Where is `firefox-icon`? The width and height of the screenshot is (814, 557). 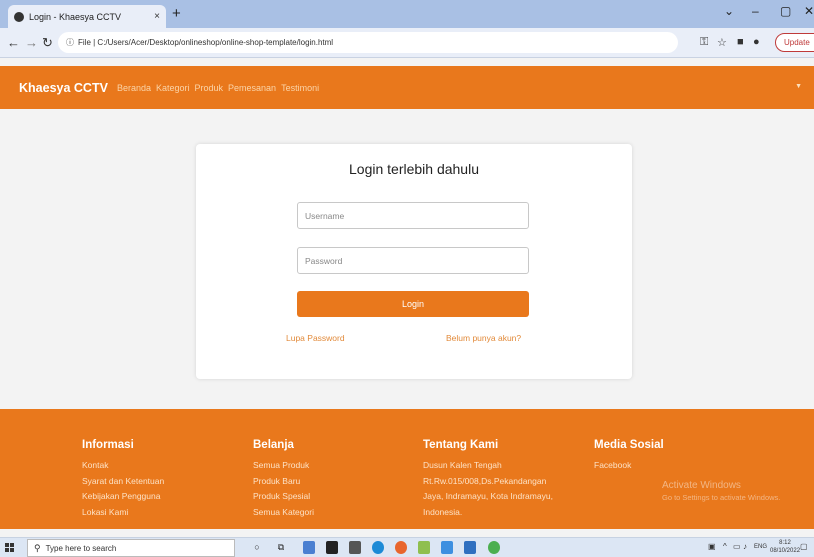 firefox-icon is located at coordinates (401, 547).